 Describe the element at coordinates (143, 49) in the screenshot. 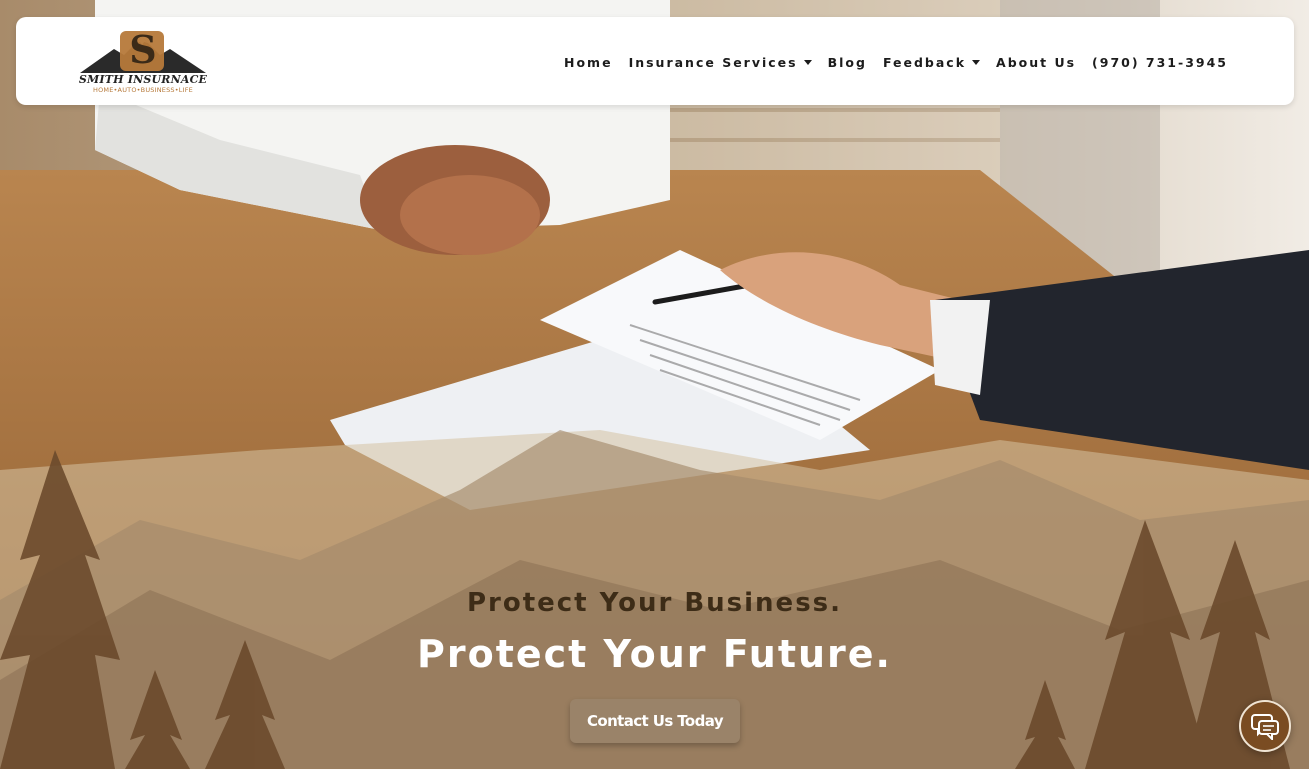

I see `logo-monogram: S` at that location.